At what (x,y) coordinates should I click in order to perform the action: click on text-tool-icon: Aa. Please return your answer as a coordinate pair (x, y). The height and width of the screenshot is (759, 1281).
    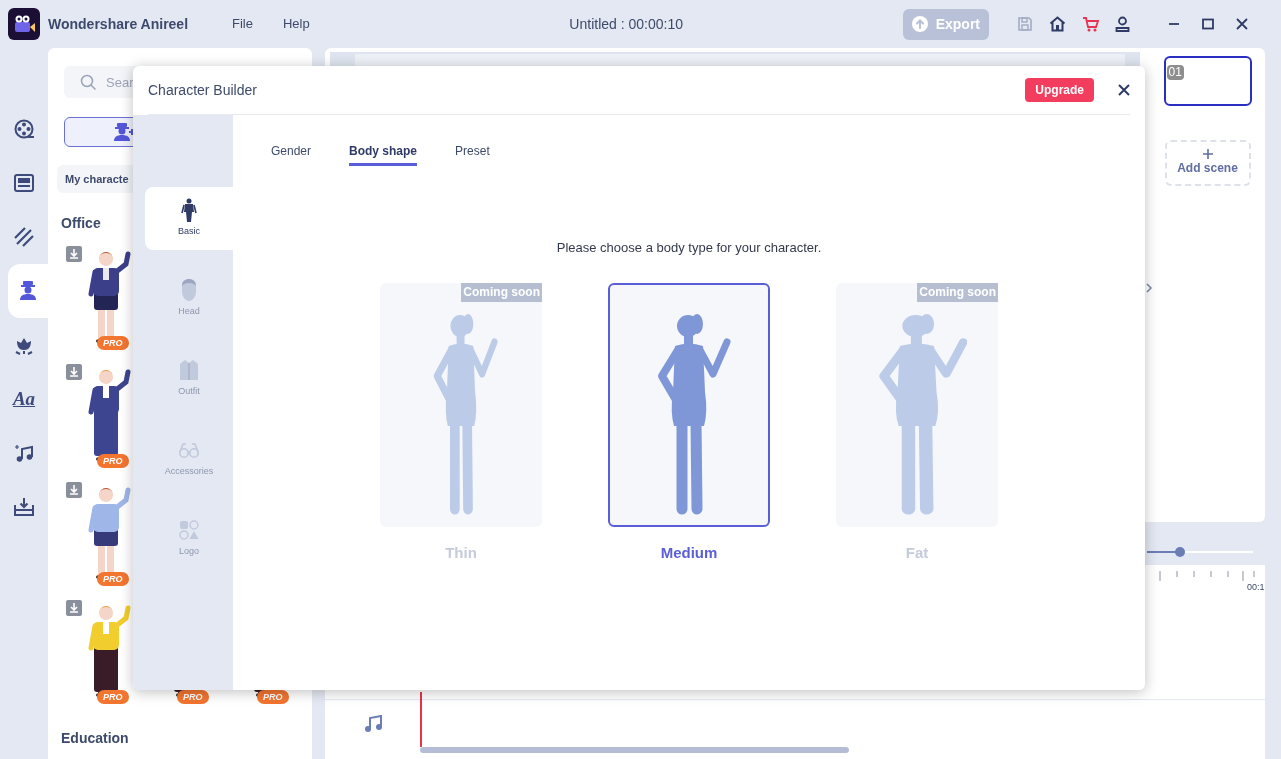
    Looking at the image, I should click on (24, 399).